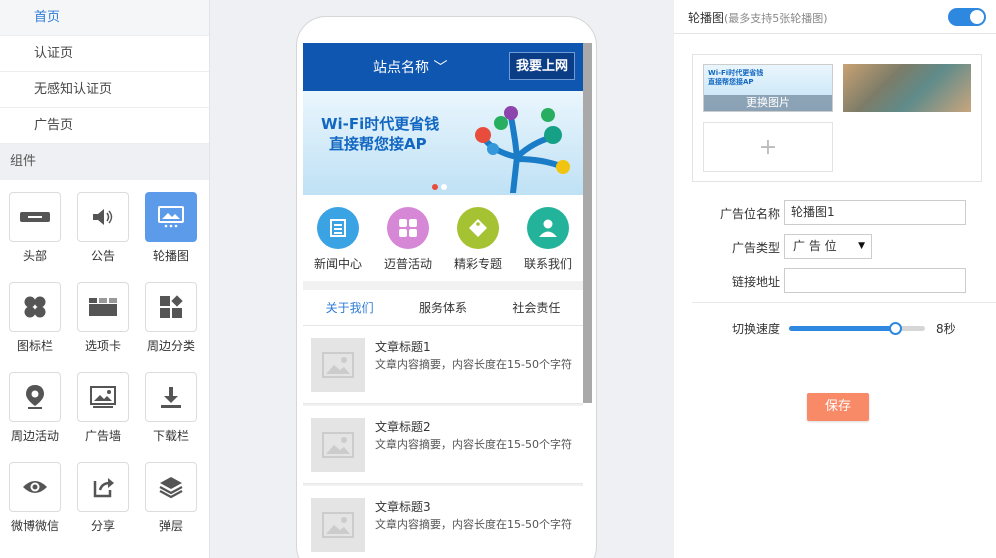  I want to click on component-notice: 公告, so click(110, 231).